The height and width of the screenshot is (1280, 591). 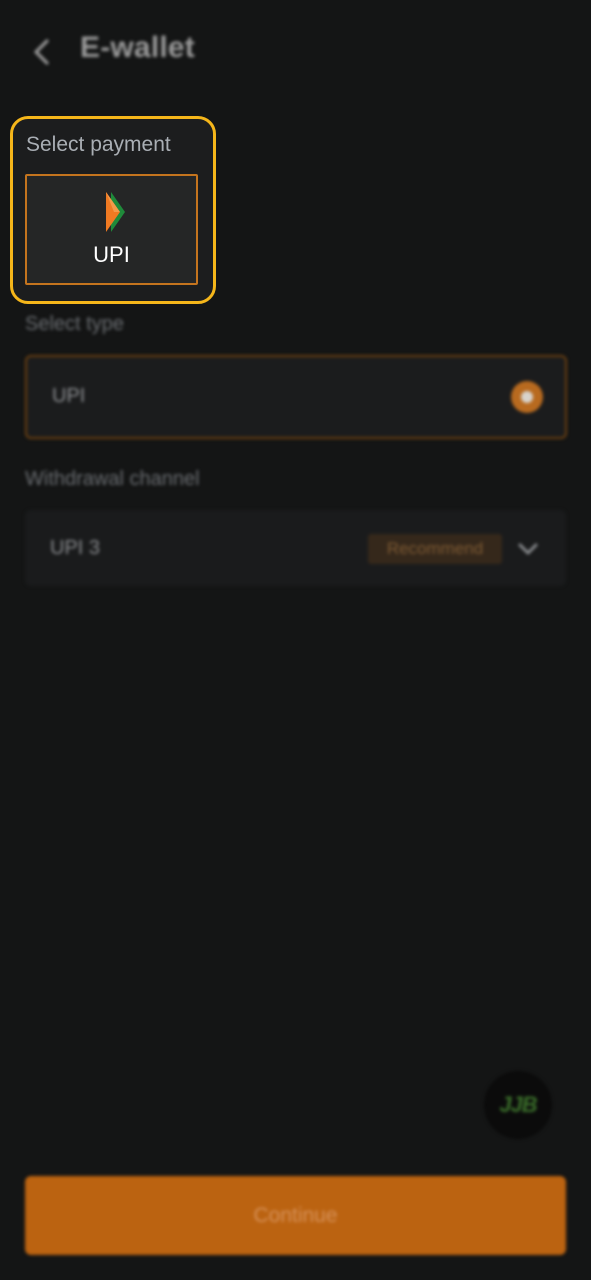 What do you see at coordinates (295, 548) in the screenshot?
I see `withdrawal-channel-select: UPI 3 Recommend` at bounding box center [295, 548].